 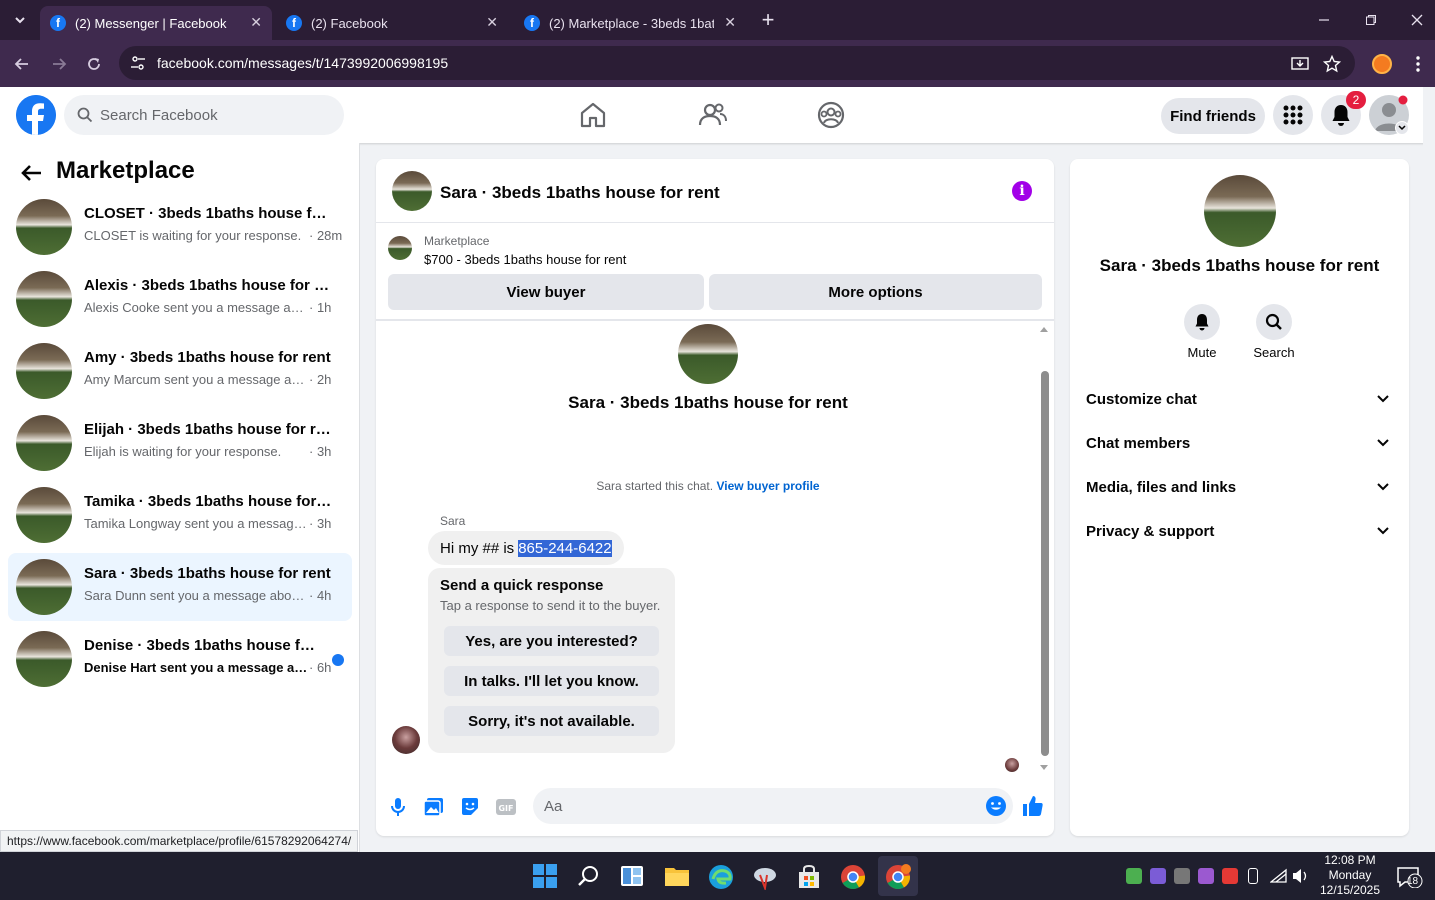 I want to click on view-buyer-profile-link: View buyer profile, so click(x=767, y=486).